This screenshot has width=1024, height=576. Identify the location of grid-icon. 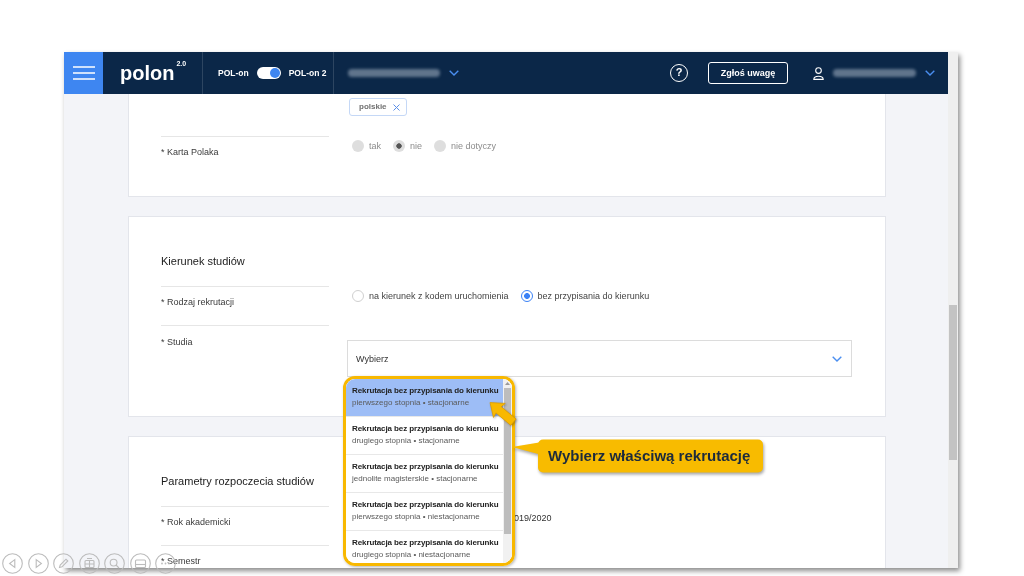
(89, 563).